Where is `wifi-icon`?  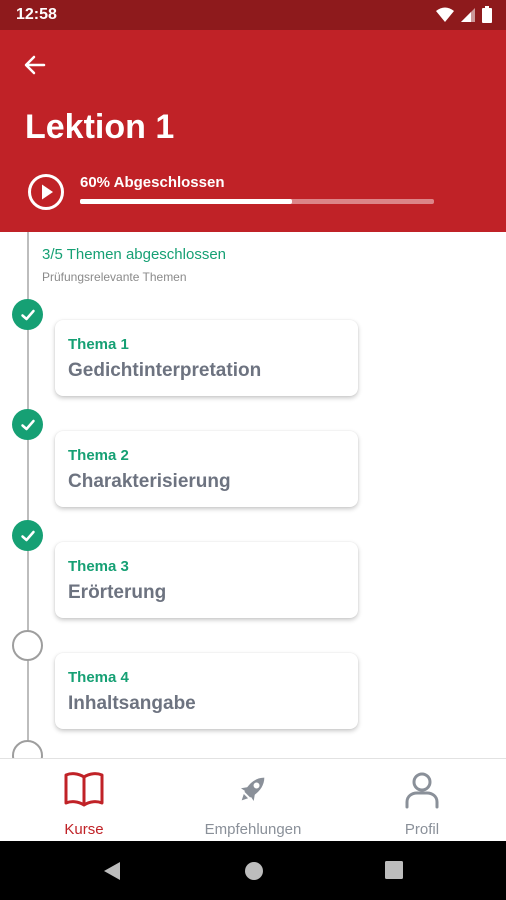
wifi-icon is located at coordinates (445, 14).